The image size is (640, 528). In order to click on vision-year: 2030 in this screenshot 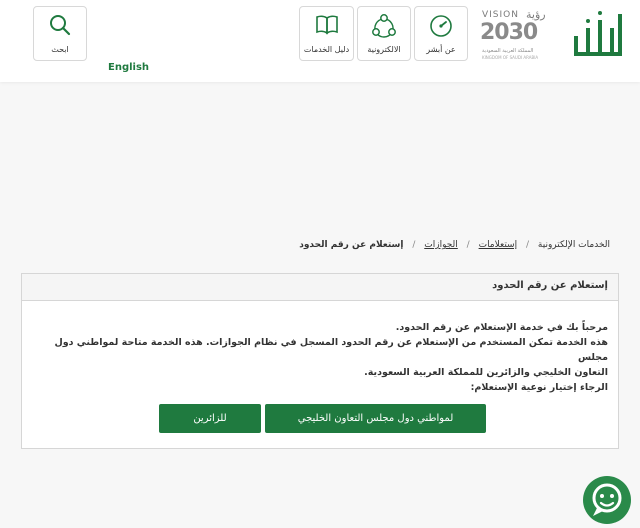, I will do `click(509, 32)`.